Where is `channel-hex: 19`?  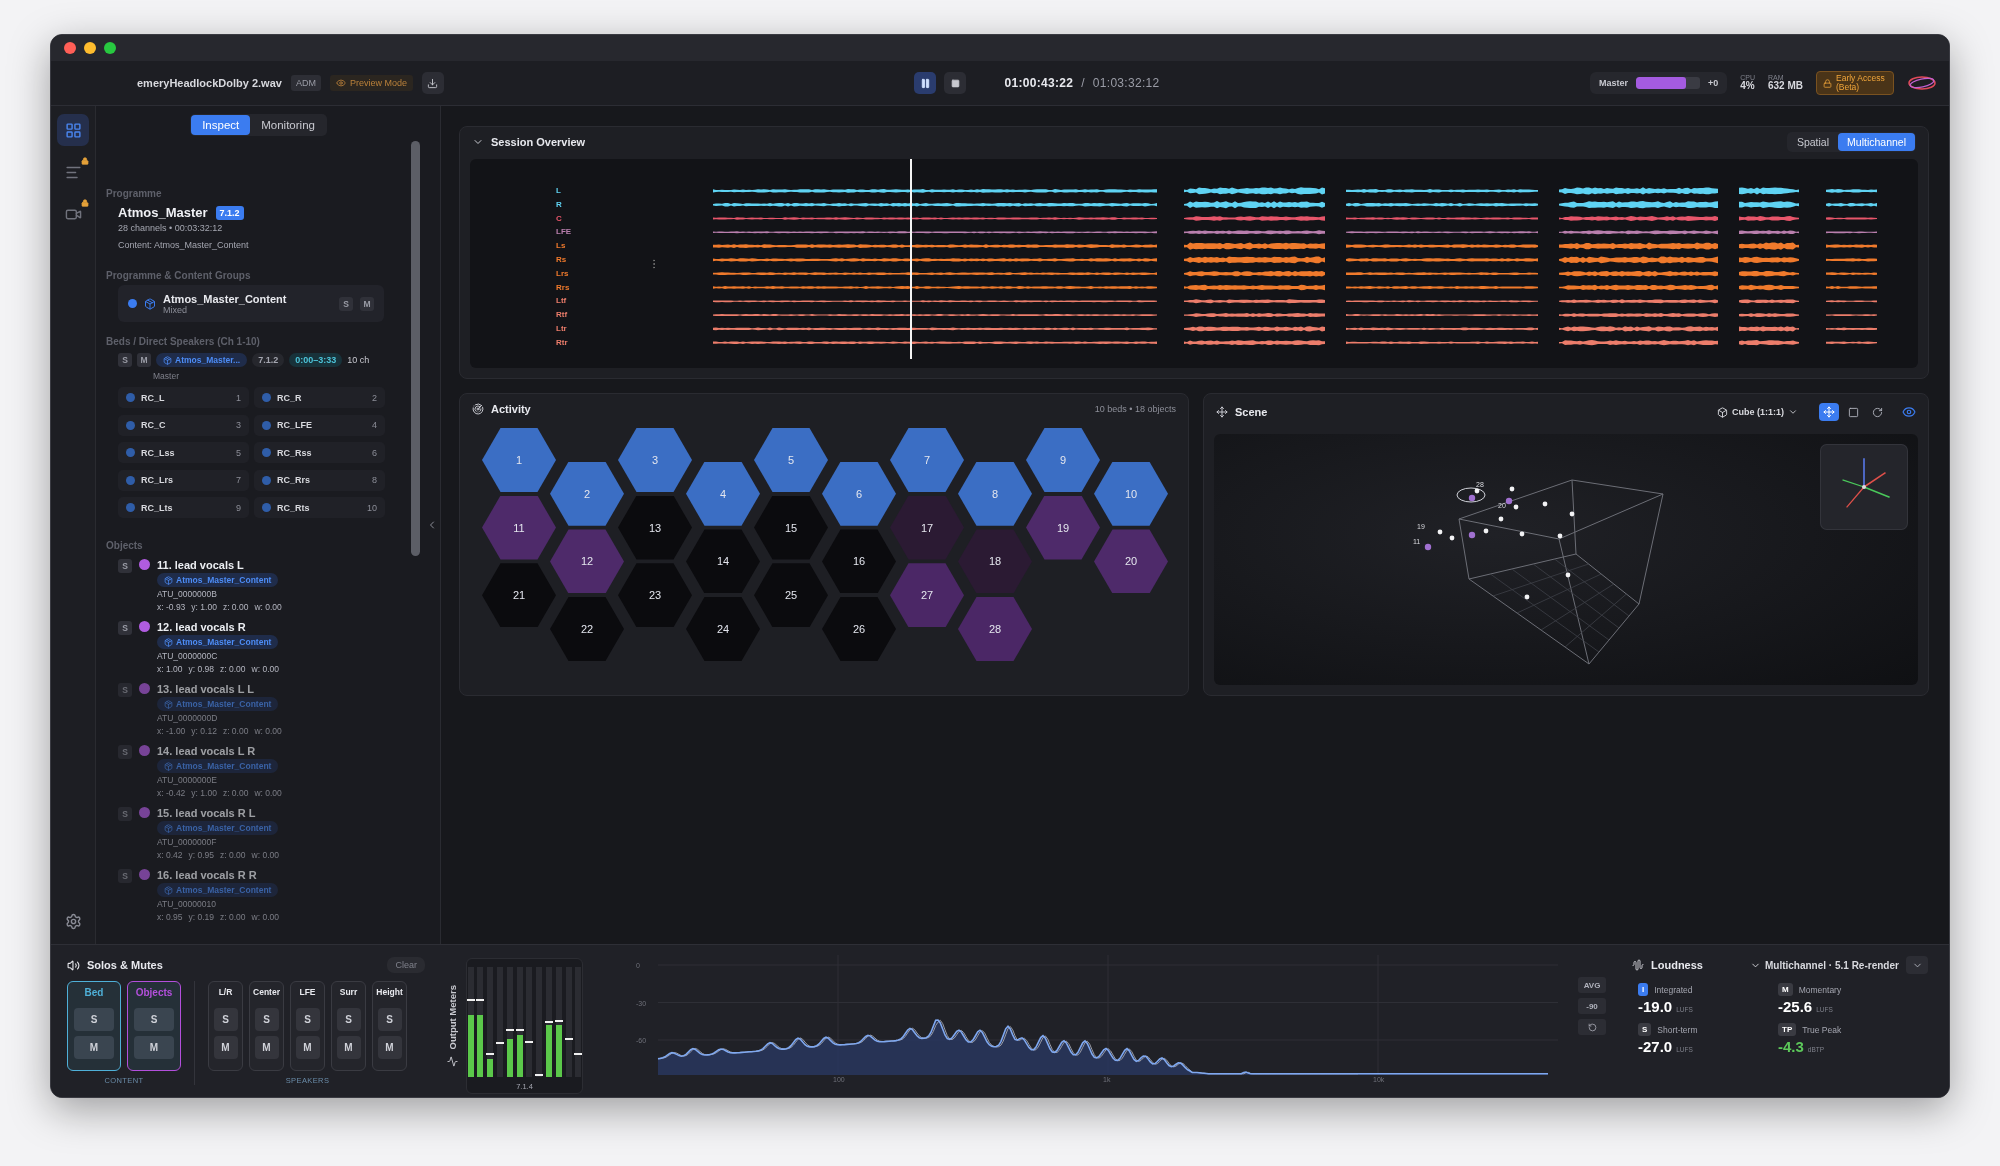 channel-hex: 19 is located at coordinates (1063, 527).